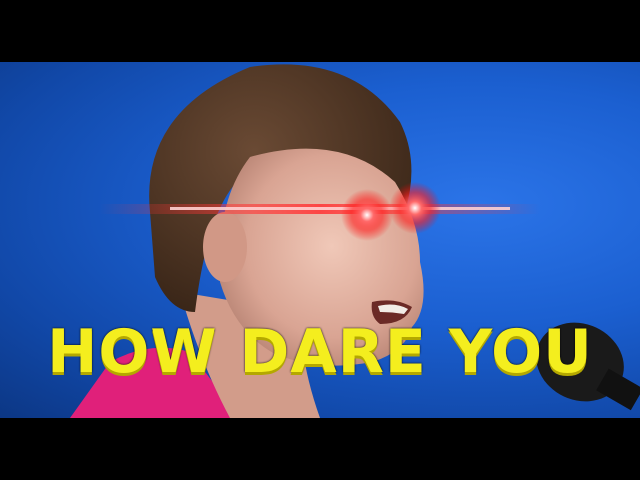 This screenshot has height=480, width=640. What do you see at coordinates (320, 352) in the screenshot?
I see `meme-caption: HOW DARE YOU` at bounding box center [320, 352].